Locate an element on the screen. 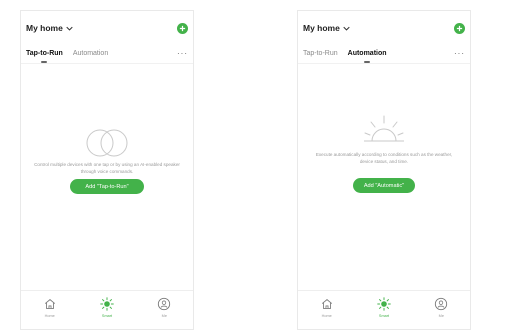  two-circles-icon is located at coordinates (107, 143).